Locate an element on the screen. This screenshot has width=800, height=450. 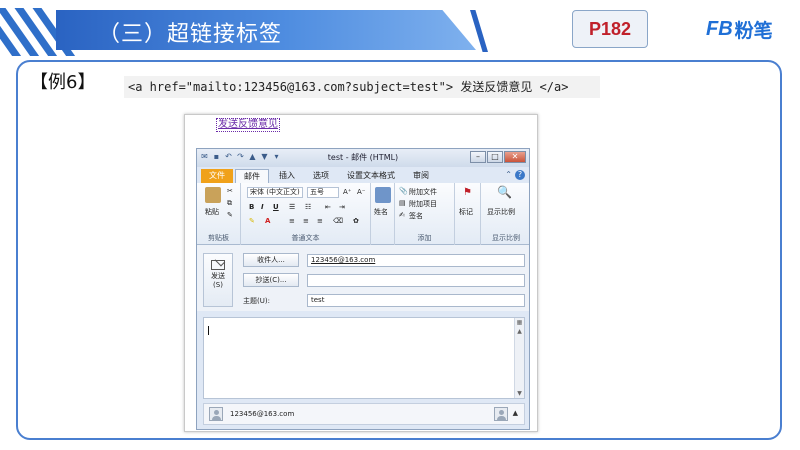
scroll-up-icon: ▲ is located at coordinates (519, 331).